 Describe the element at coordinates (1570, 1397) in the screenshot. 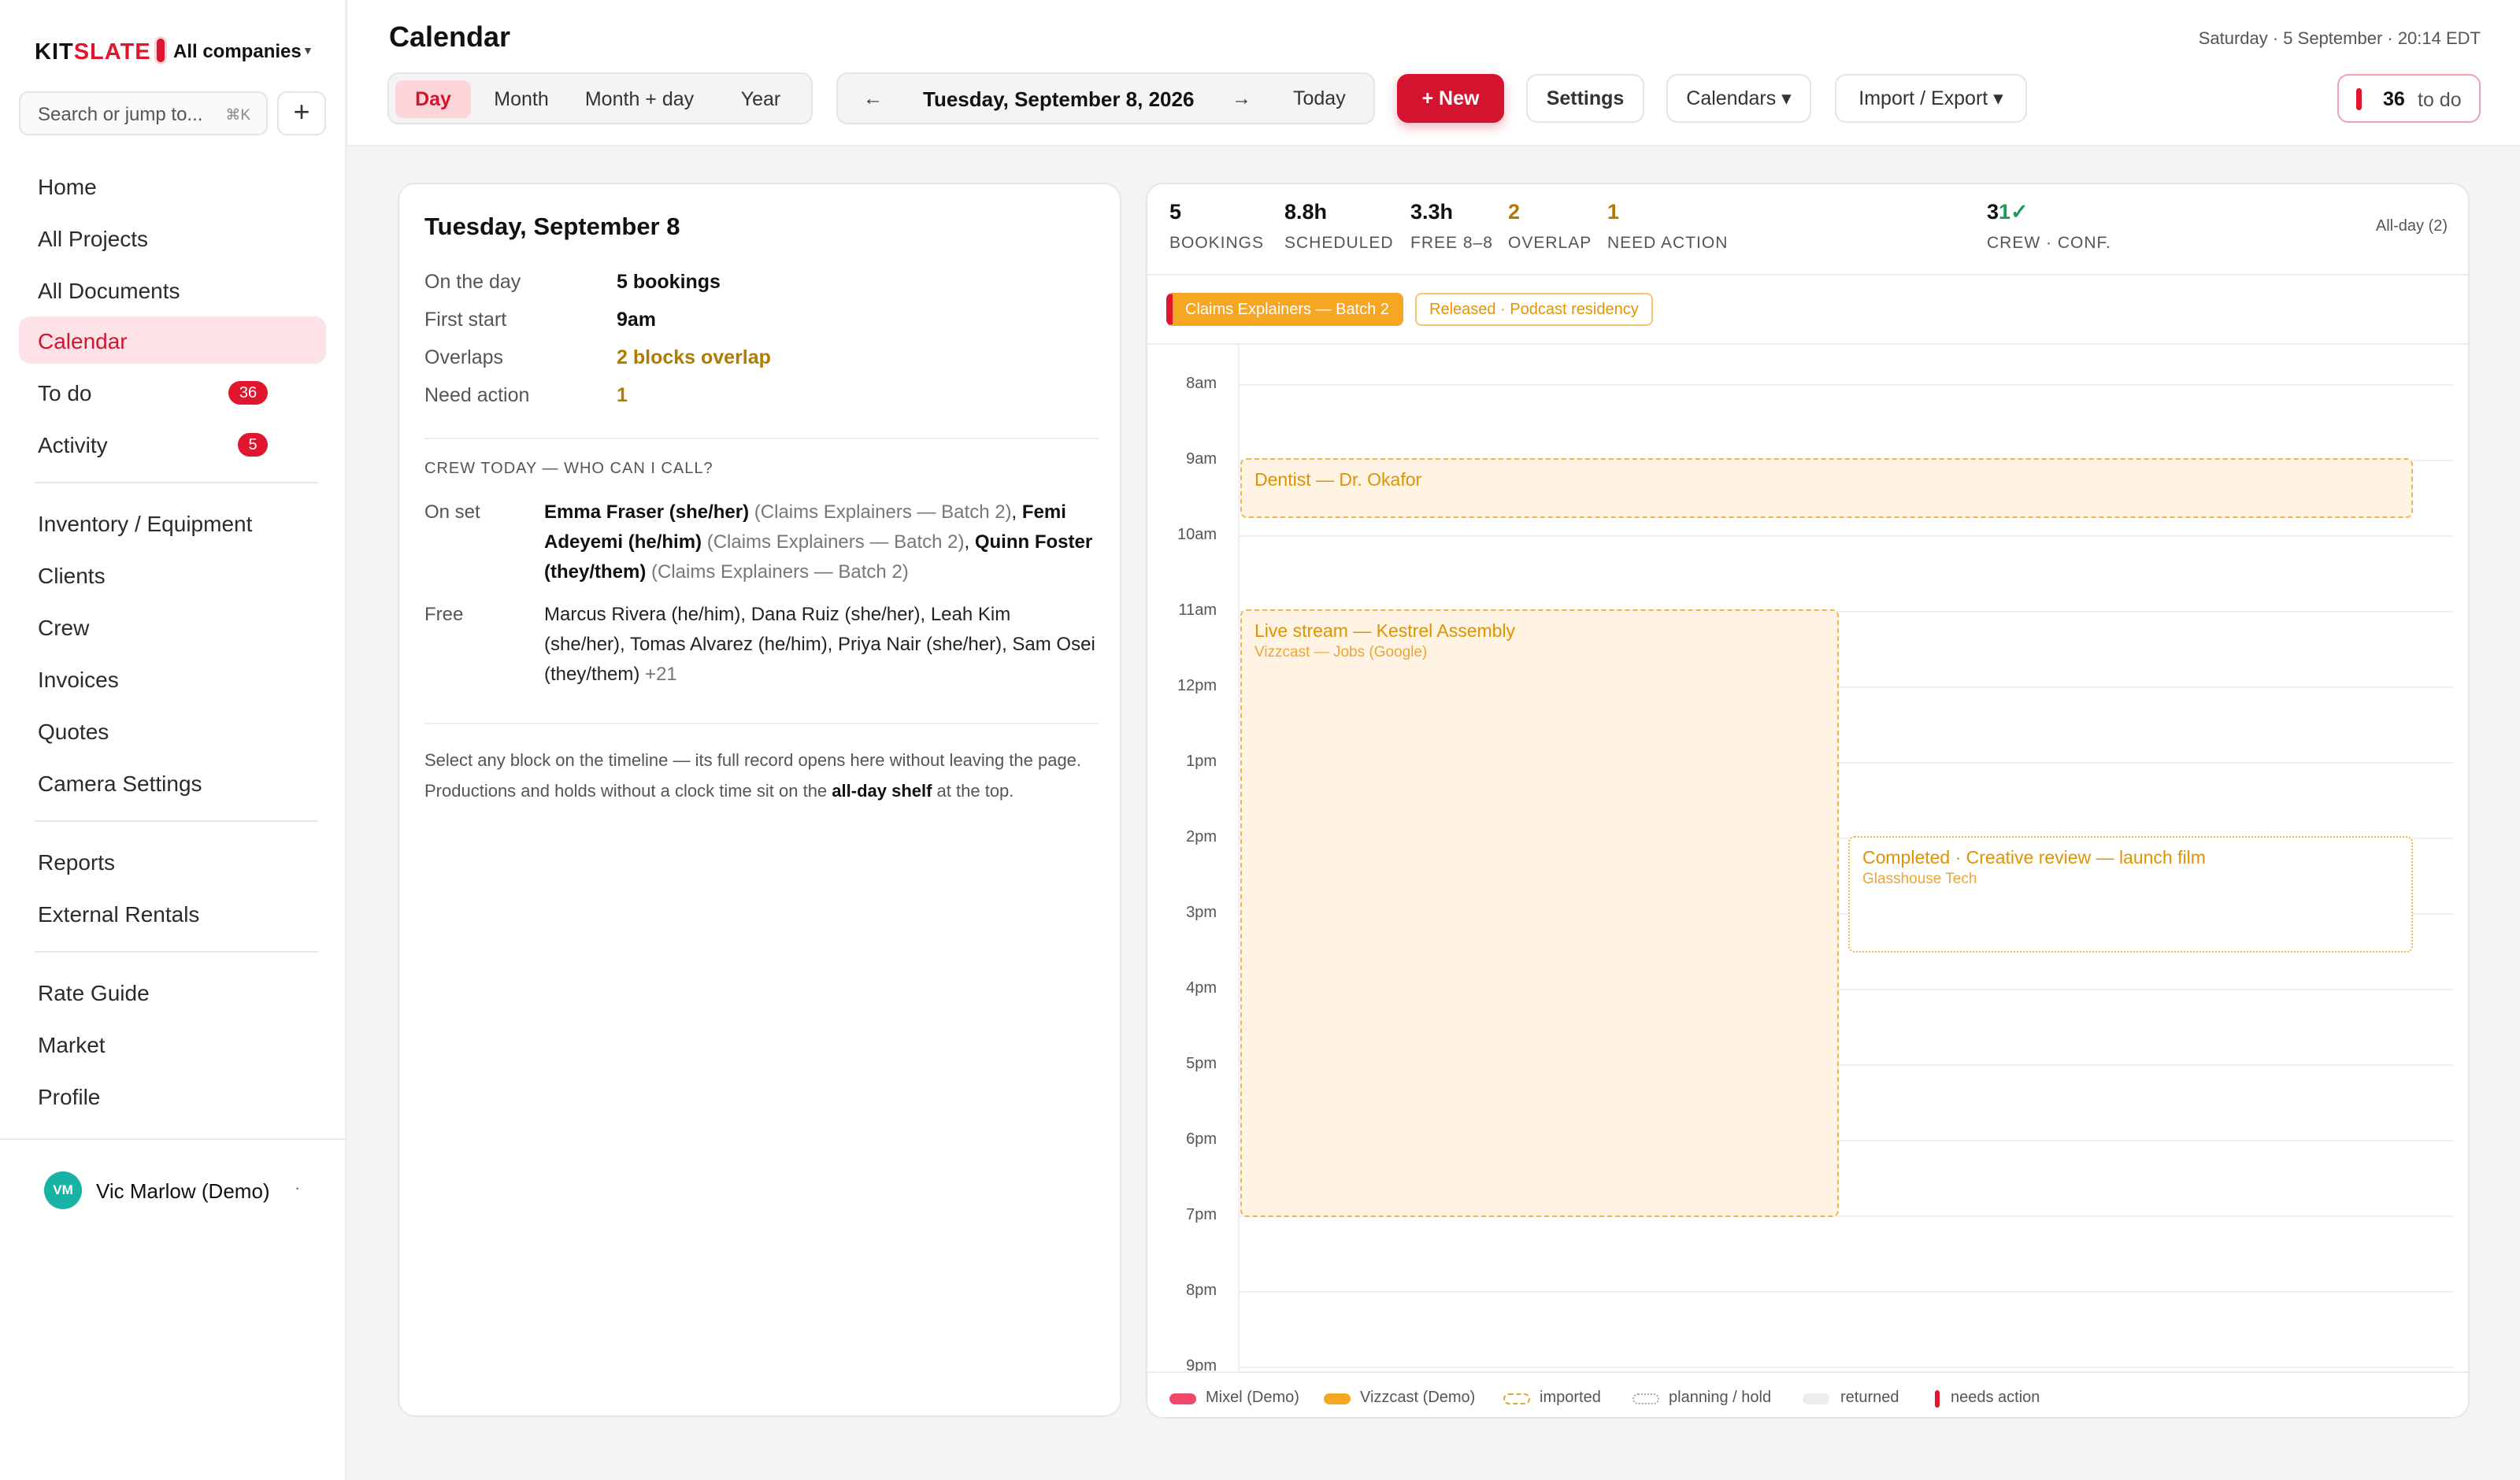

I see `legend-item: imported` at that location.